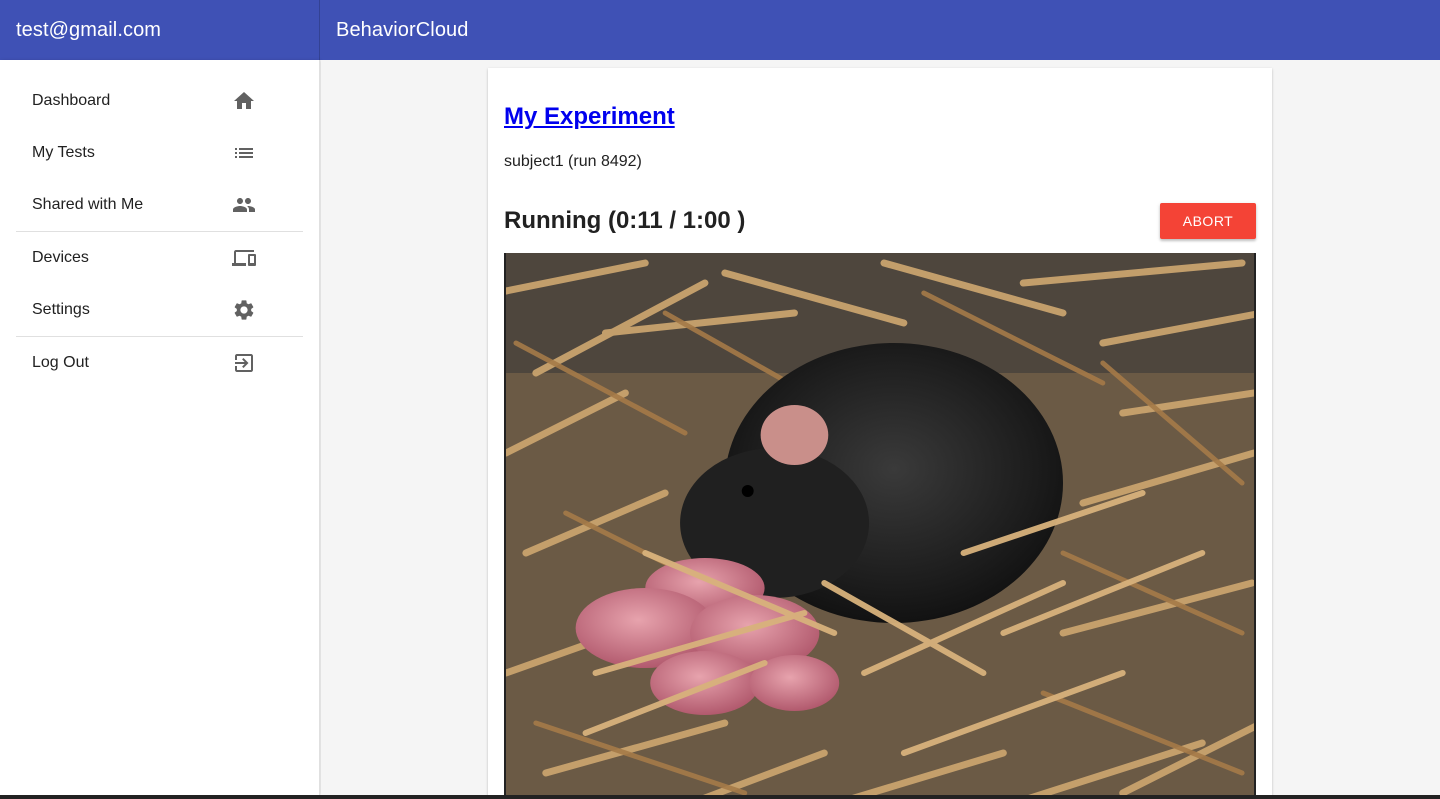 This screenshot has width=1440, height=799. I want to click on top-app-bar: test@gmail.com BehaviorCloud, so click(720, 30).